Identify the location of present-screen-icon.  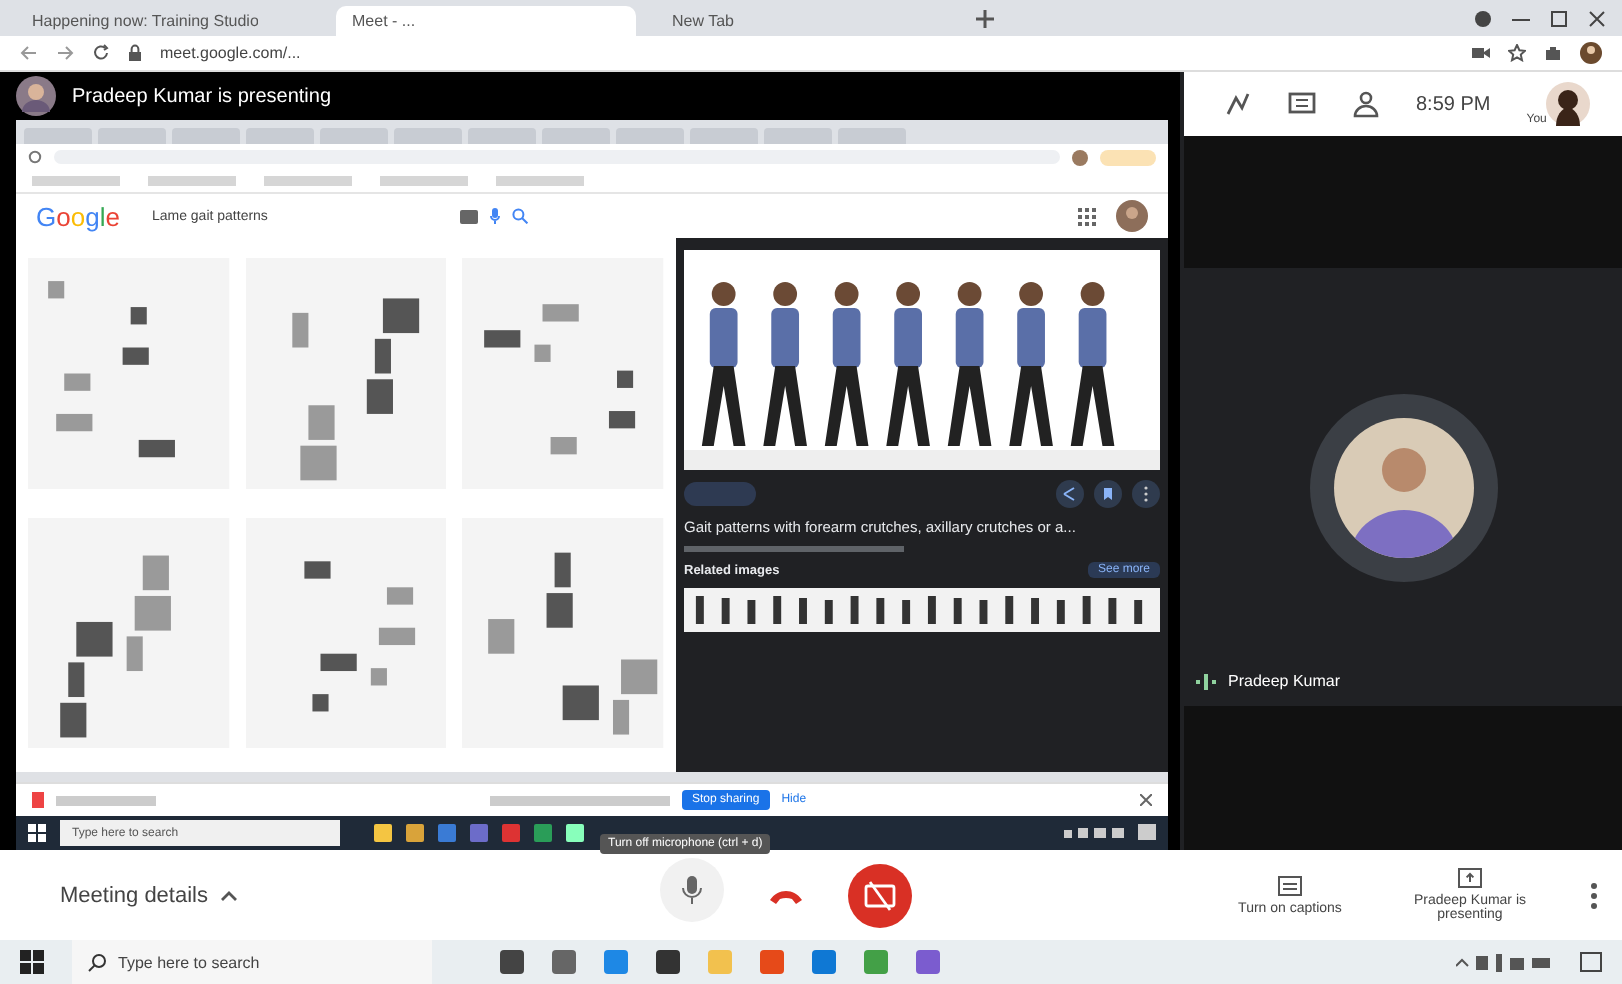
(1470, 878).